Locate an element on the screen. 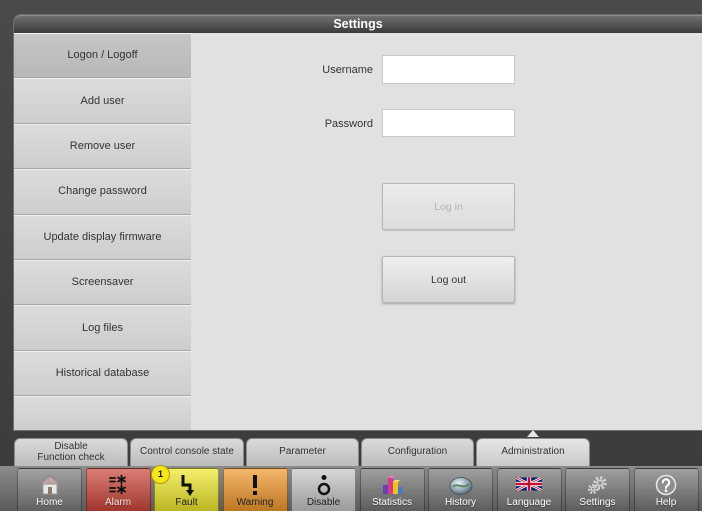  language-button: Language is located at coordinates (529, 489).